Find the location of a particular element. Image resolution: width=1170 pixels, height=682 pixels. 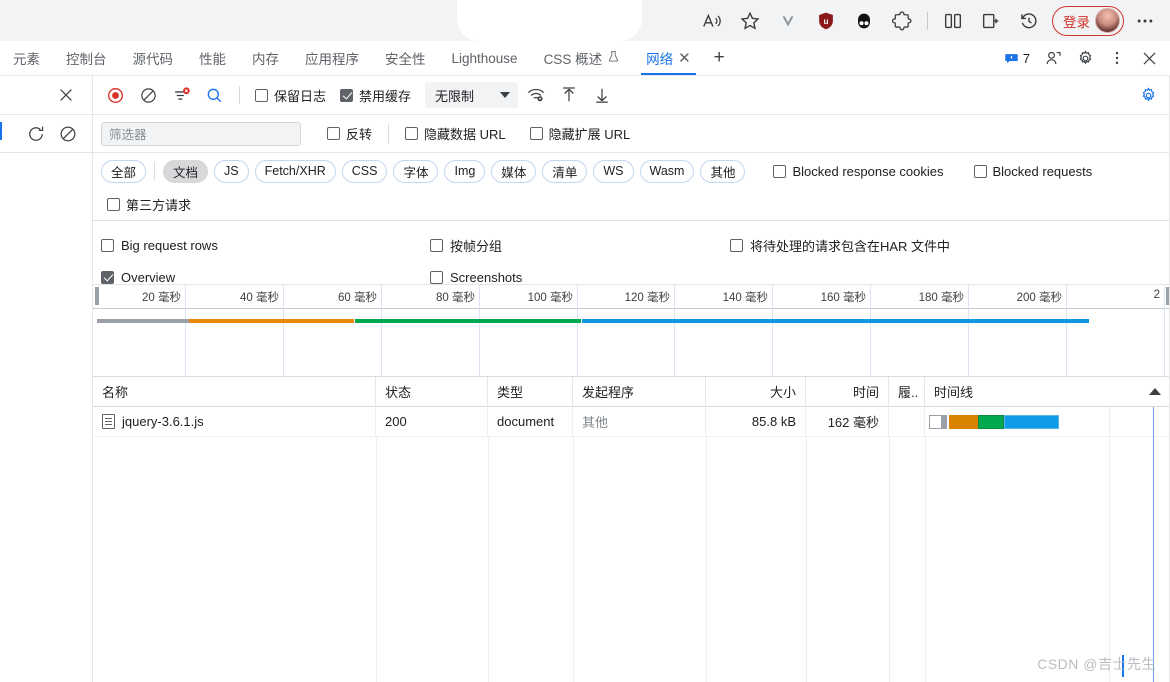

close-icon is located at coordinates (66, 95).